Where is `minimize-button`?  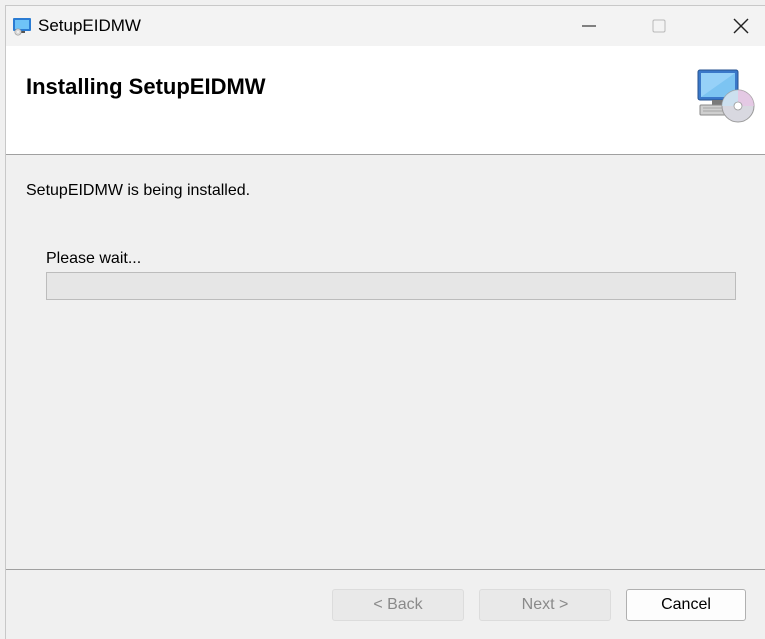 minimize-button is located at coordinates (589, 26).